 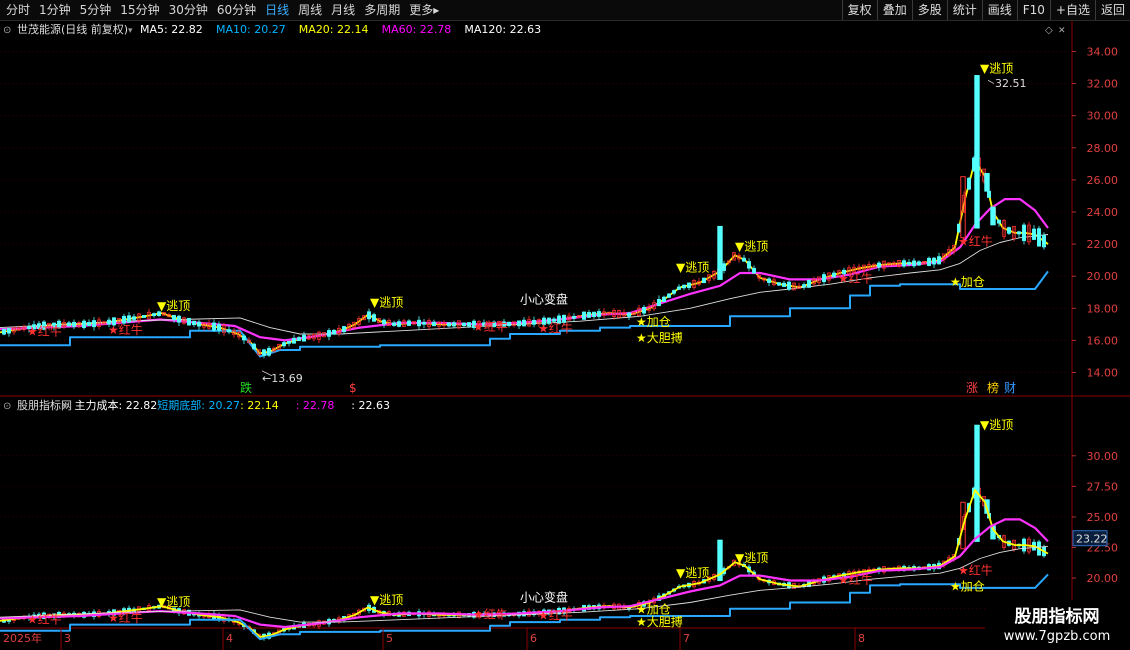 What do you see at coordinates (1057, 616) in the screenshot?
I see `watermark-title: 股朋指标网` at bounding box center [1057, 616].